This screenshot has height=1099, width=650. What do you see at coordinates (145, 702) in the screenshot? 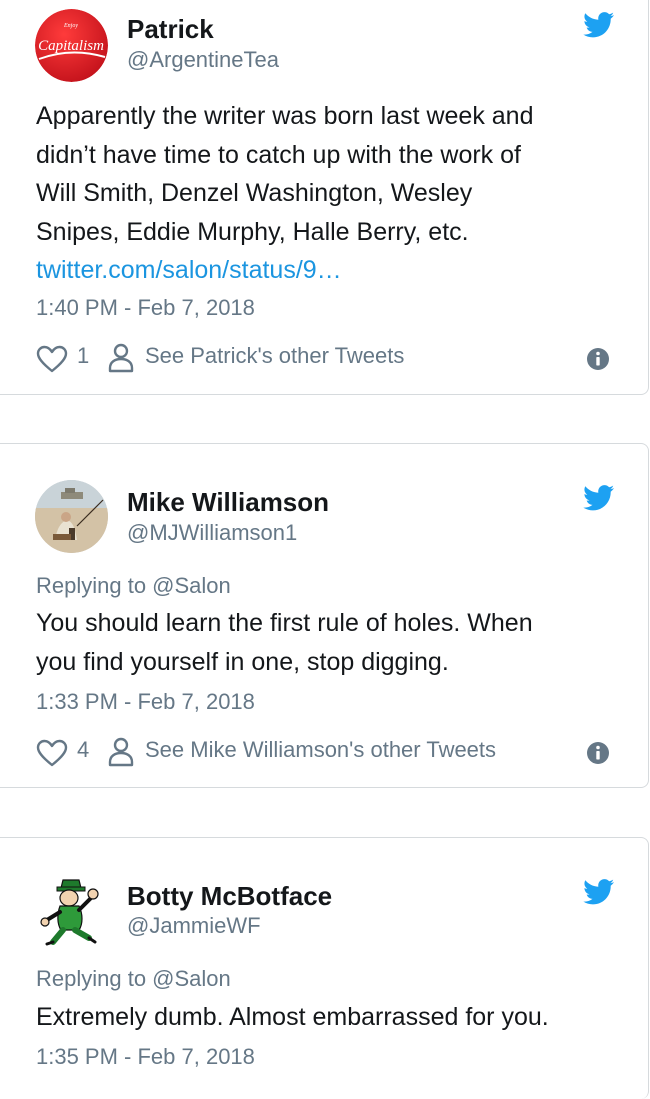
I see `tweet-timestamp: 1:33 PM - Feb 7, 2018` at bounding box center [145, 702].